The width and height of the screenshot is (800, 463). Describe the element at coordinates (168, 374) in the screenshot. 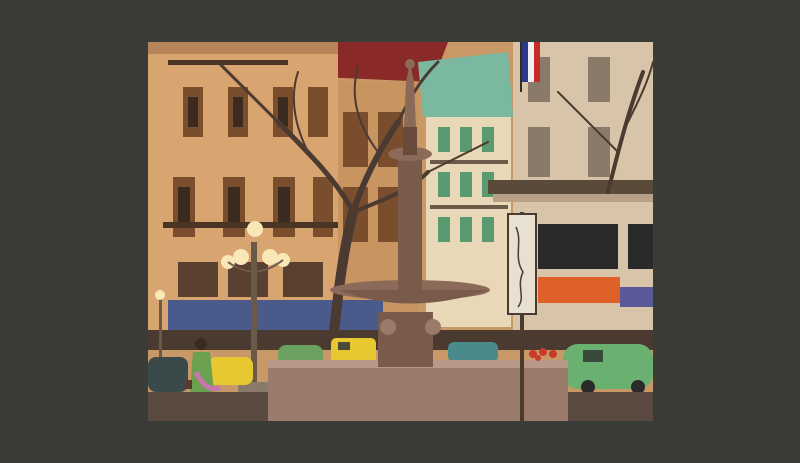

I see `dark-car-left` at that location.